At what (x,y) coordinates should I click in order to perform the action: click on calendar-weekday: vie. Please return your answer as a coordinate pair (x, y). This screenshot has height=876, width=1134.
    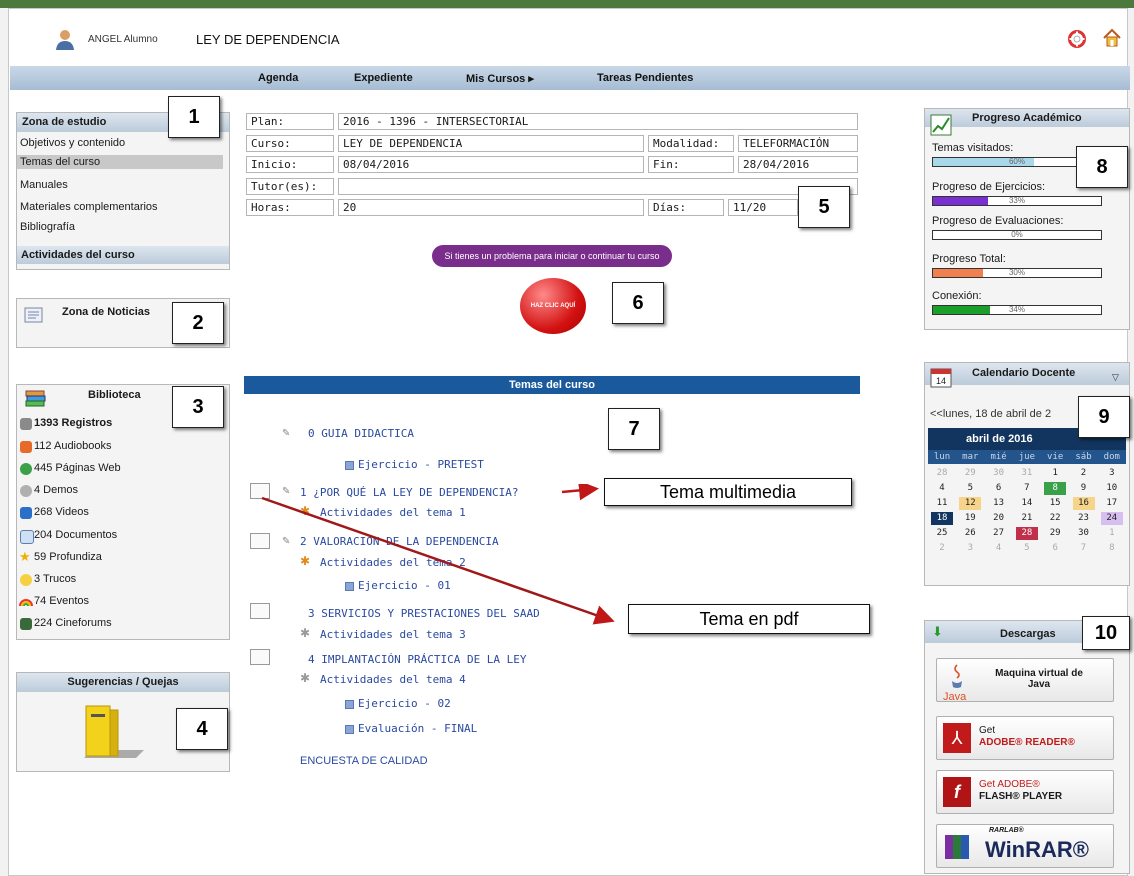
    Looking at the image, I should click on (1055, 457).